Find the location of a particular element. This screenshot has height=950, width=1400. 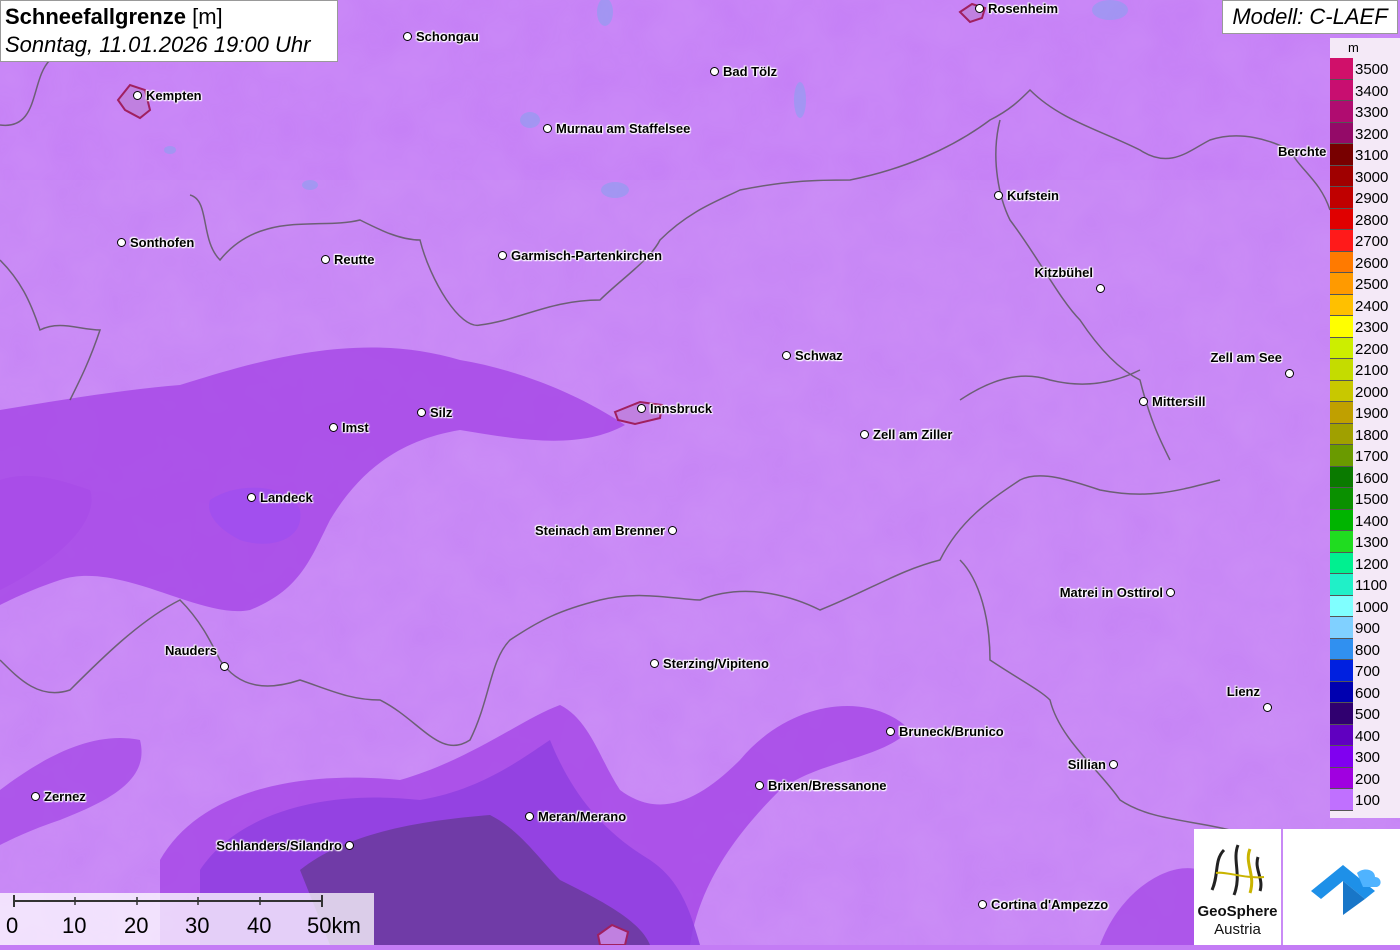

legend-label: 3300 is located at coordinates (1372, 112).